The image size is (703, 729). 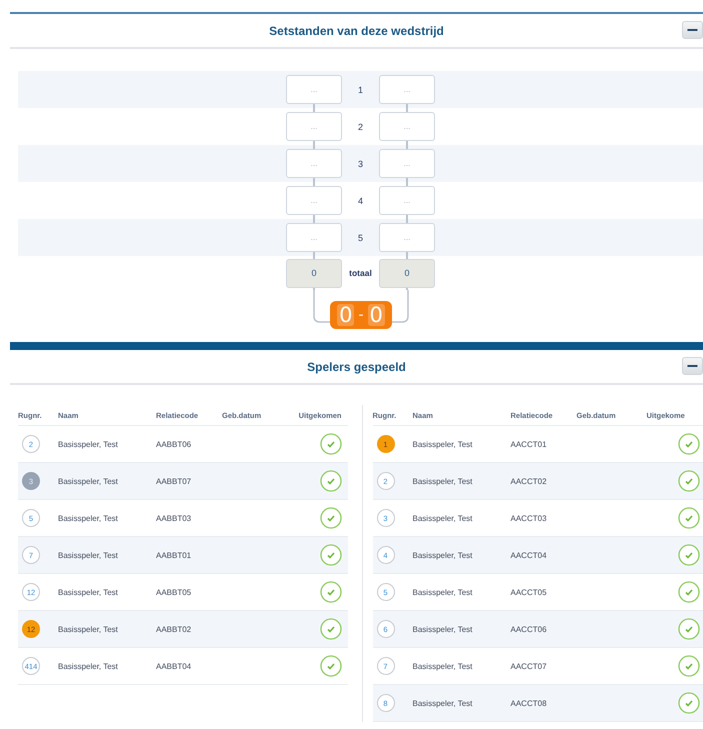 What do you see at coordinates (360, 237) in the screenshot?
I see `set-number: 5` at bounding box center [360, 237].